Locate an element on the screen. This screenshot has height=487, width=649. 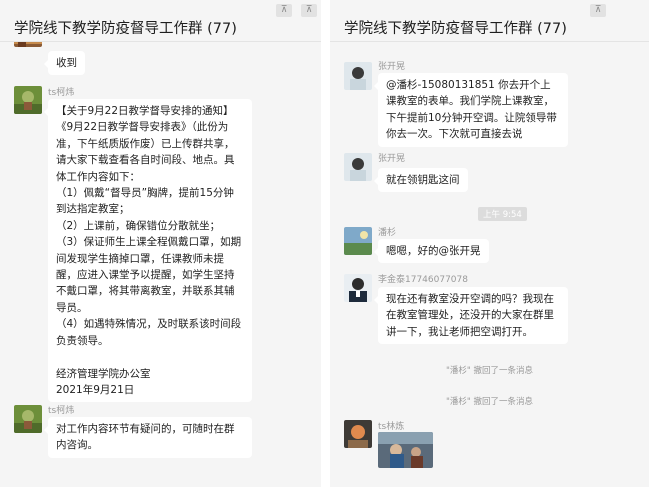
message-bubble: 就在领钥匙这间 is located at coordinates (421, 180).